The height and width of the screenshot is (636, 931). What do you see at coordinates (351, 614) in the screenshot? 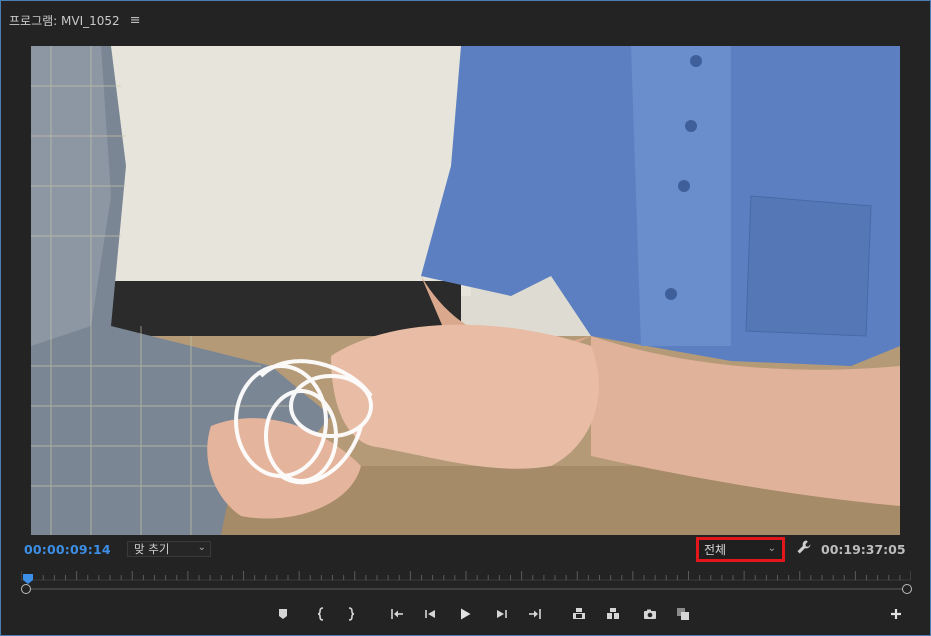
I see `mark-out-icon` at bounding box center [351, 614].